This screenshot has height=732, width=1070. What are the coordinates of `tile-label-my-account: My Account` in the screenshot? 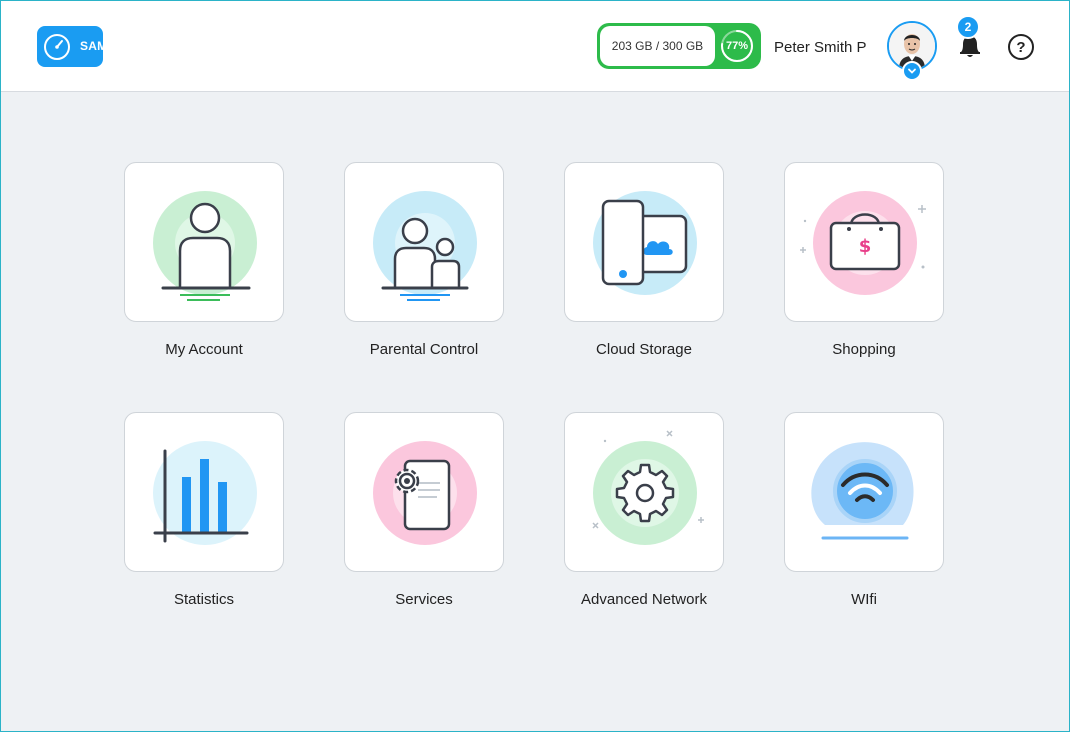 It's located at (204, 349).